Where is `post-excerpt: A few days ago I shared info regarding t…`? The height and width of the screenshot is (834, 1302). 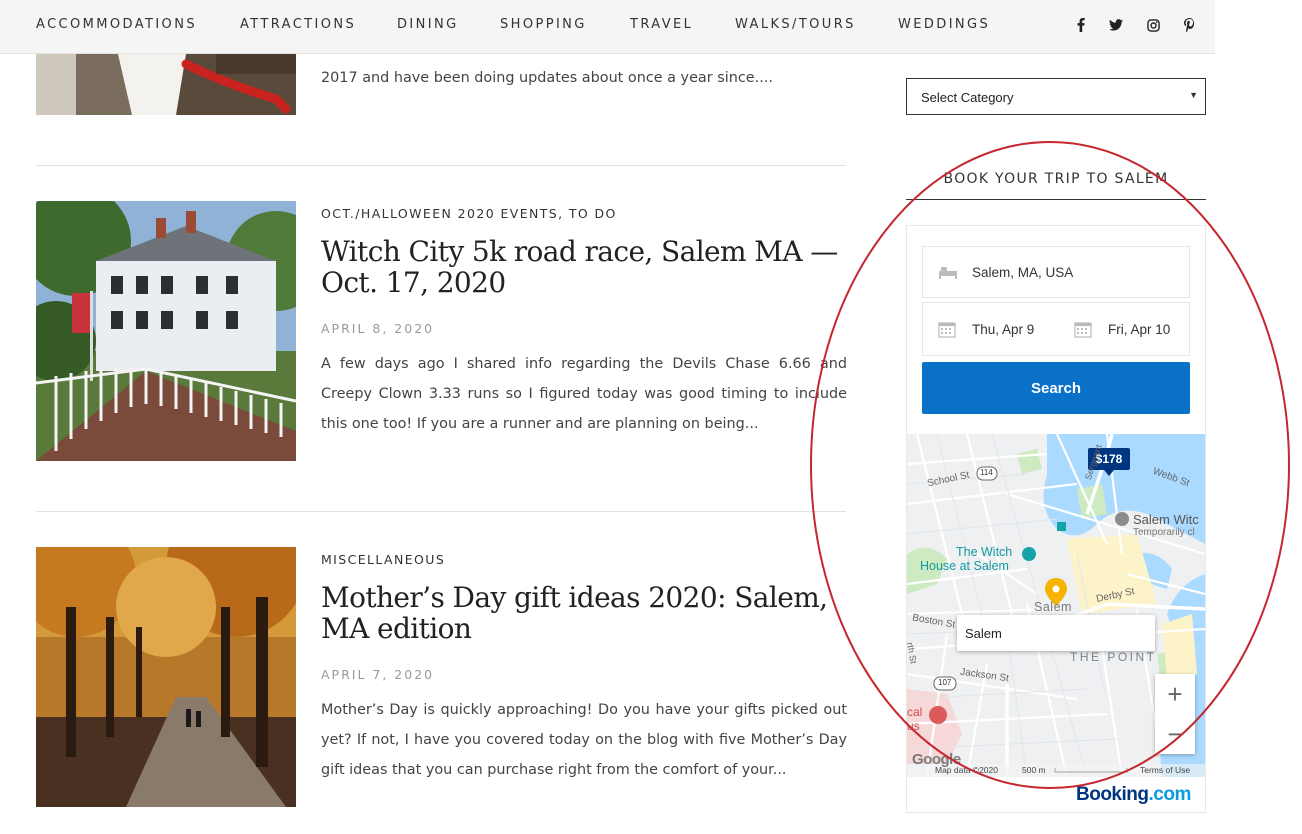 post-excerpt: A few days ago I shared info regarding t… is located at coordinates (584, 394).